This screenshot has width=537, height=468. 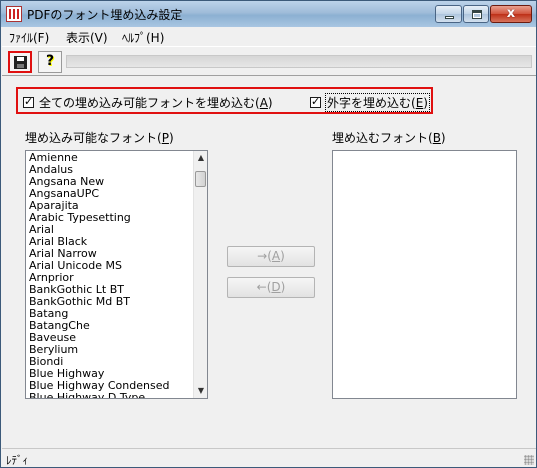 What do you see at coordinates (99, 138) in the screenshot?
I see `available-fonts-label: 埋め込み可能なフォント(P)` at bounding box center [99, 138].